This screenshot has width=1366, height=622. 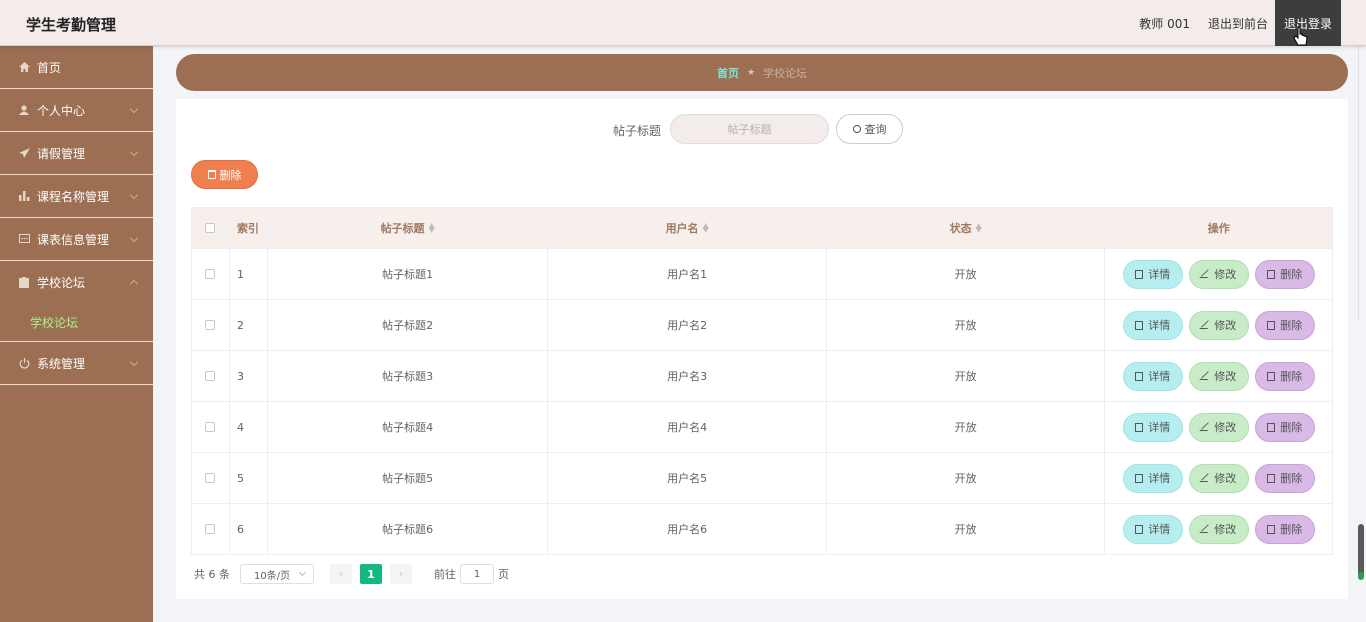 I want to click on user-icon, so click(x=24, y=110).